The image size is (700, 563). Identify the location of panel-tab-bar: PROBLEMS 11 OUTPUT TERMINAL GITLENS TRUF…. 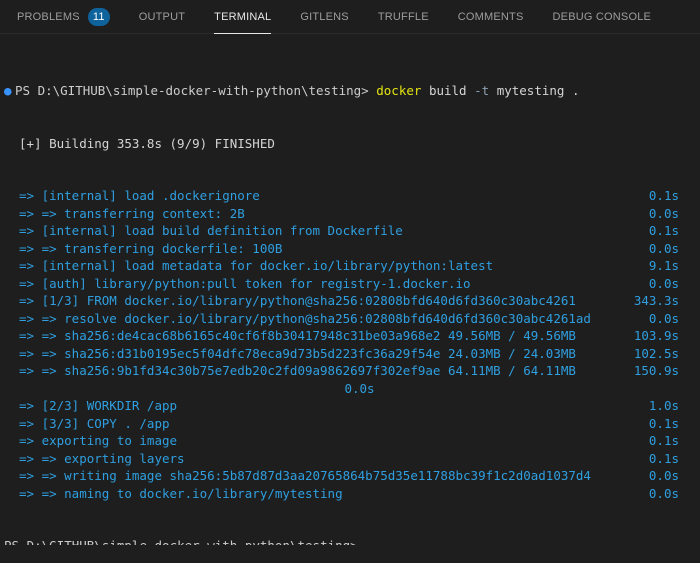
(350, 17).